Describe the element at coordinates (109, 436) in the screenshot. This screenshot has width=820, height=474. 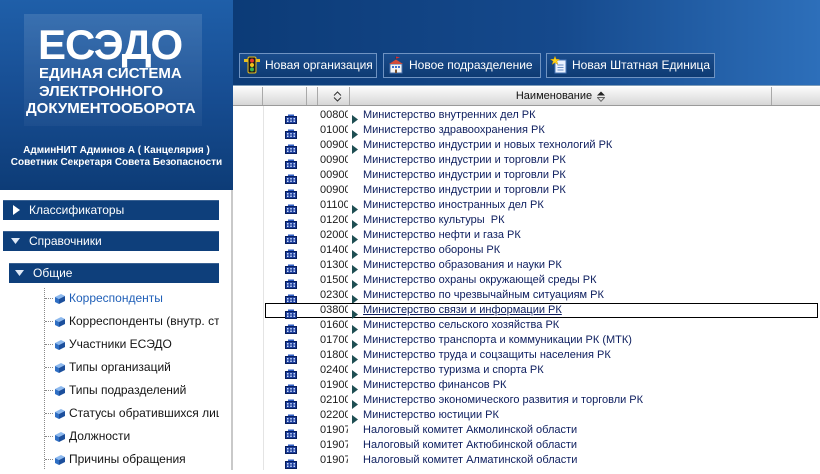
I see `tree-item: Должности` at that location.